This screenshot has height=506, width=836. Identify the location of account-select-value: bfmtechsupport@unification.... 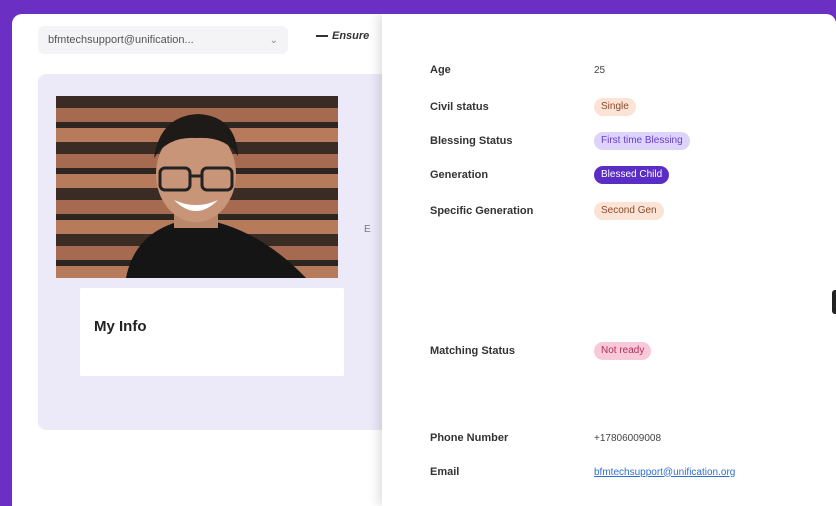
(121, 40).